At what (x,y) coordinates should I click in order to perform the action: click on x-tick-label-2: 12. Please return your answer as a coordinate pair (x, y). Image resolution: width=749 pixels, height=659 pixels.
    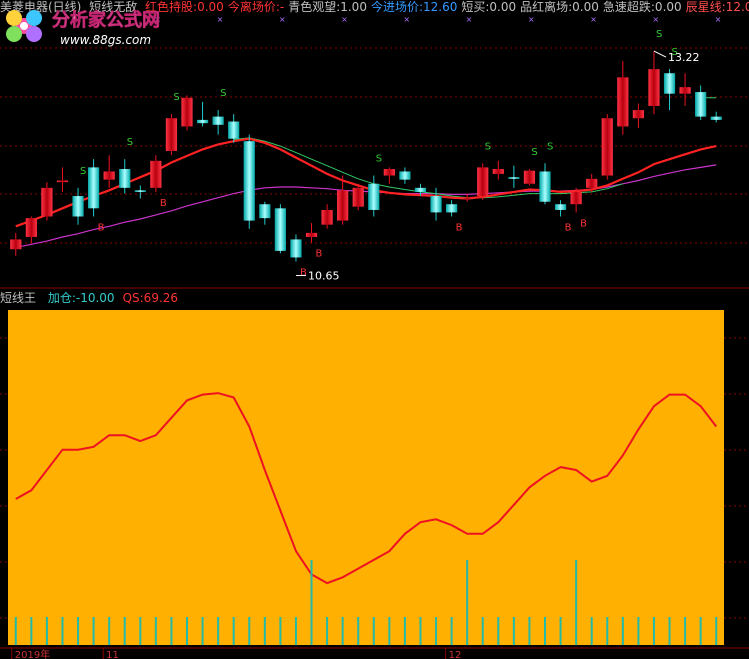
    Looking at the image, I should click on (455, 654).